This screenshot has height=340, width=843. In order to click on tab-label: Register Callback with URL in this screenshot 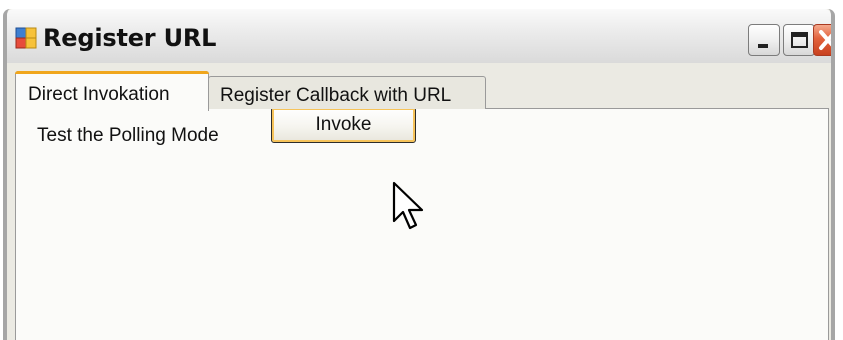, I will do `click(336, 95)`.